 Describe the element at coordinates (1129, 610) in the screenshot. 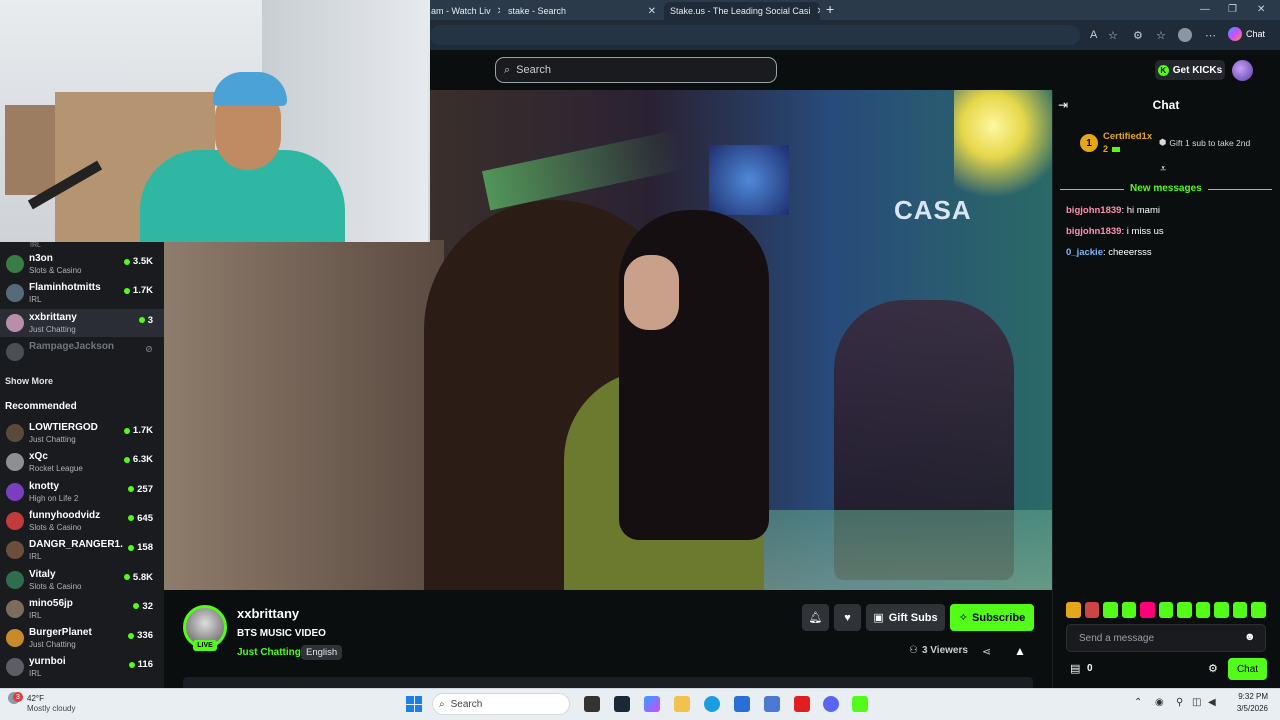

I see `emote-3-icon` at that location.